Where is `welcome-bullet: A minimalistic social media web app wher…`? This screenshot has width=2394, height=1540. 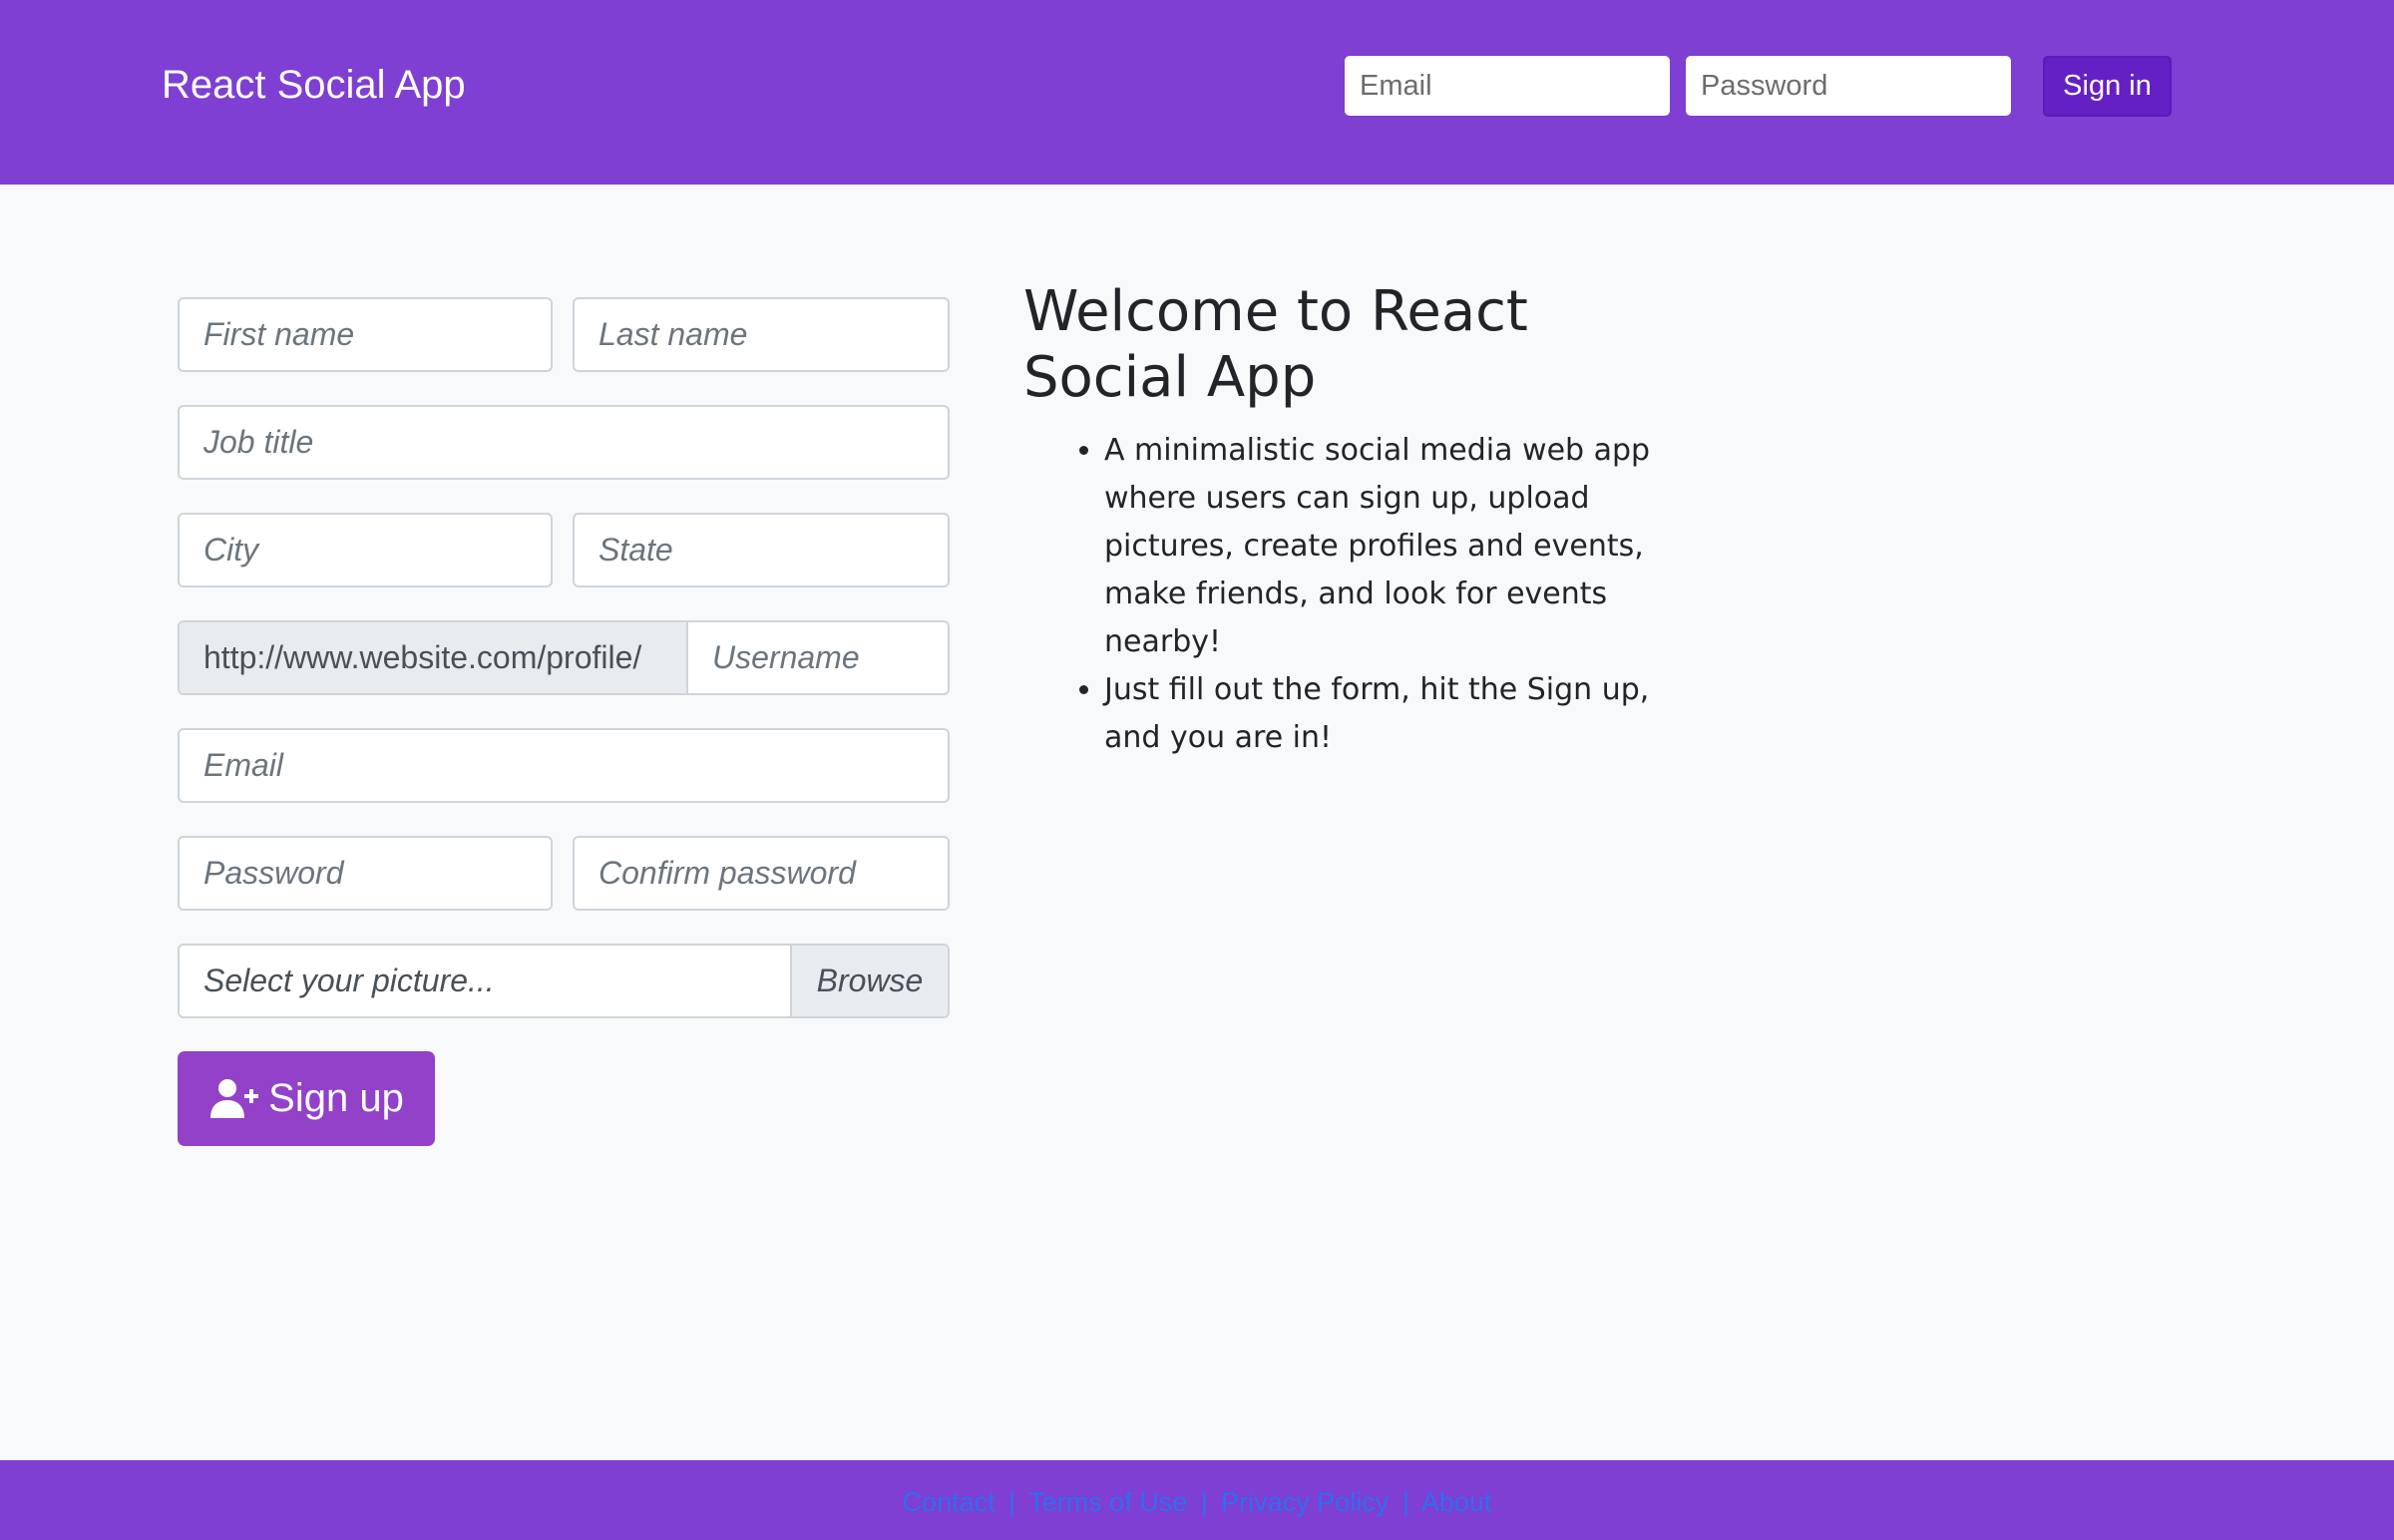 welcome-bullet: A minimalistic social media web app wher… is located at coordinates (1383, 546).